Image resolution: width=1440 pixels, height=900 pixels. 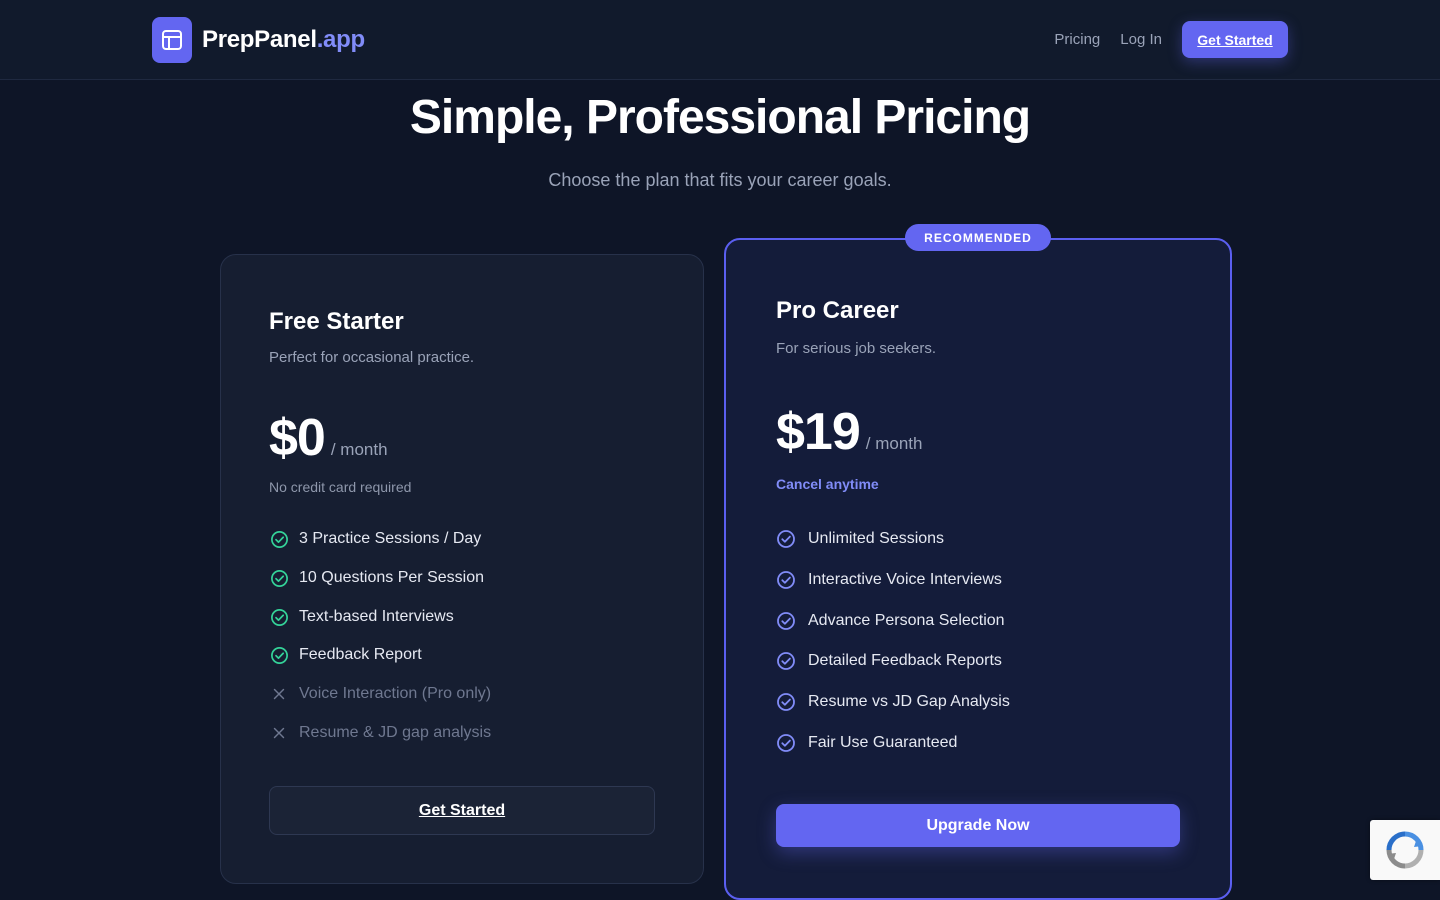 I want to click on feature-item-pro: Advance Persona Selection, so click(x=890, y=621).